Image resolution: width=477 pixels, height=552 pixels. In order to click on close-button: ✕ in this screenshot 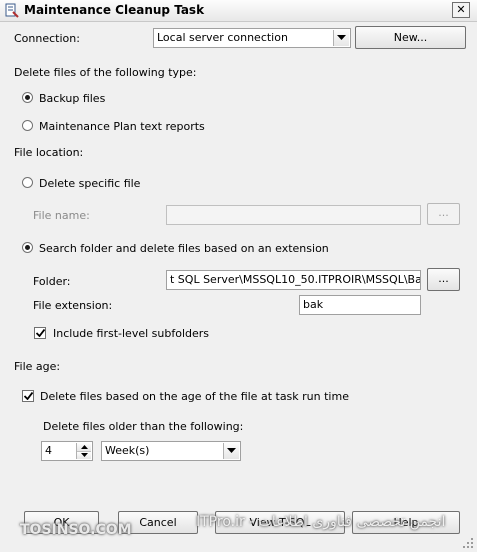, I will do `click(461, 10)`.